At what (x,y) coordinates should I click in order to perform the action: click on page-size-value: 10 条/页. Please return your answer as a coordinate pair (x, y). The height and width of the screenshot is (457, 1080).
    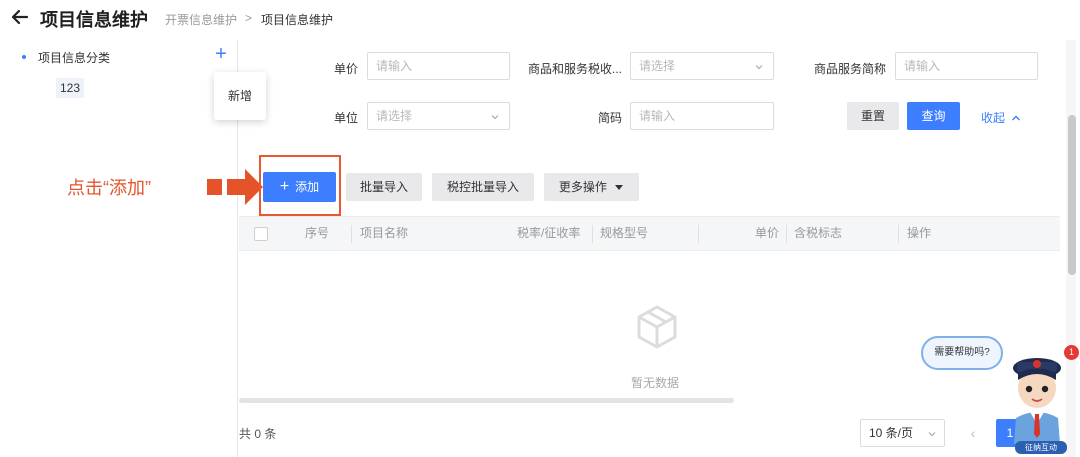
    Looking at the image, I should click on (891, 433).